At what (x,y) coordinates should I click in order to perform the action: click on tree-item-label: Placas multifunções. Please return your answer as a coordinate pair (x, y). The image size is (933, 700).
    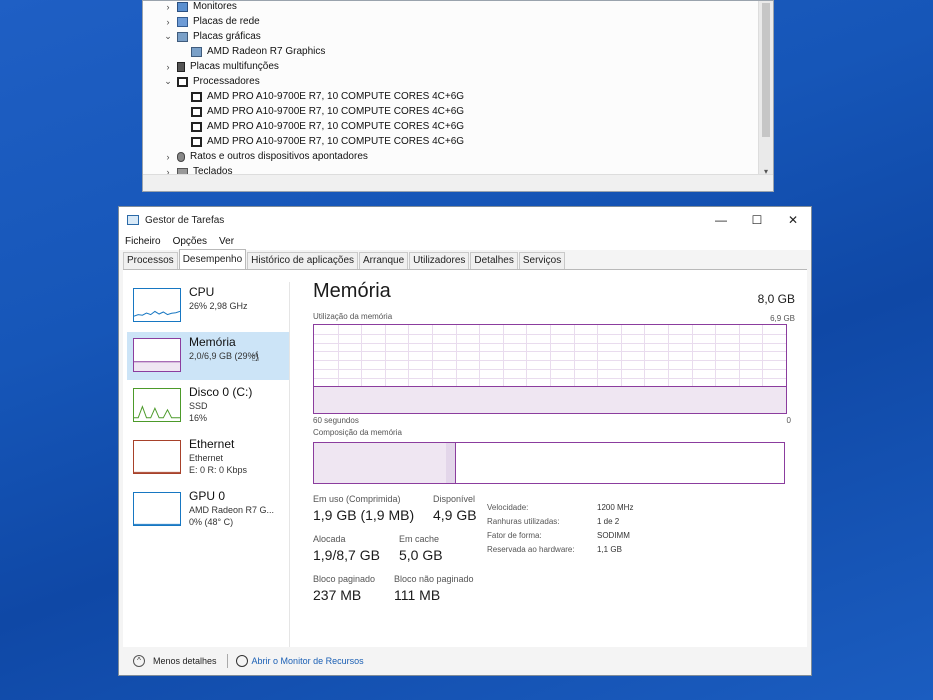
    Looking at the image, I should click on (234, 66).